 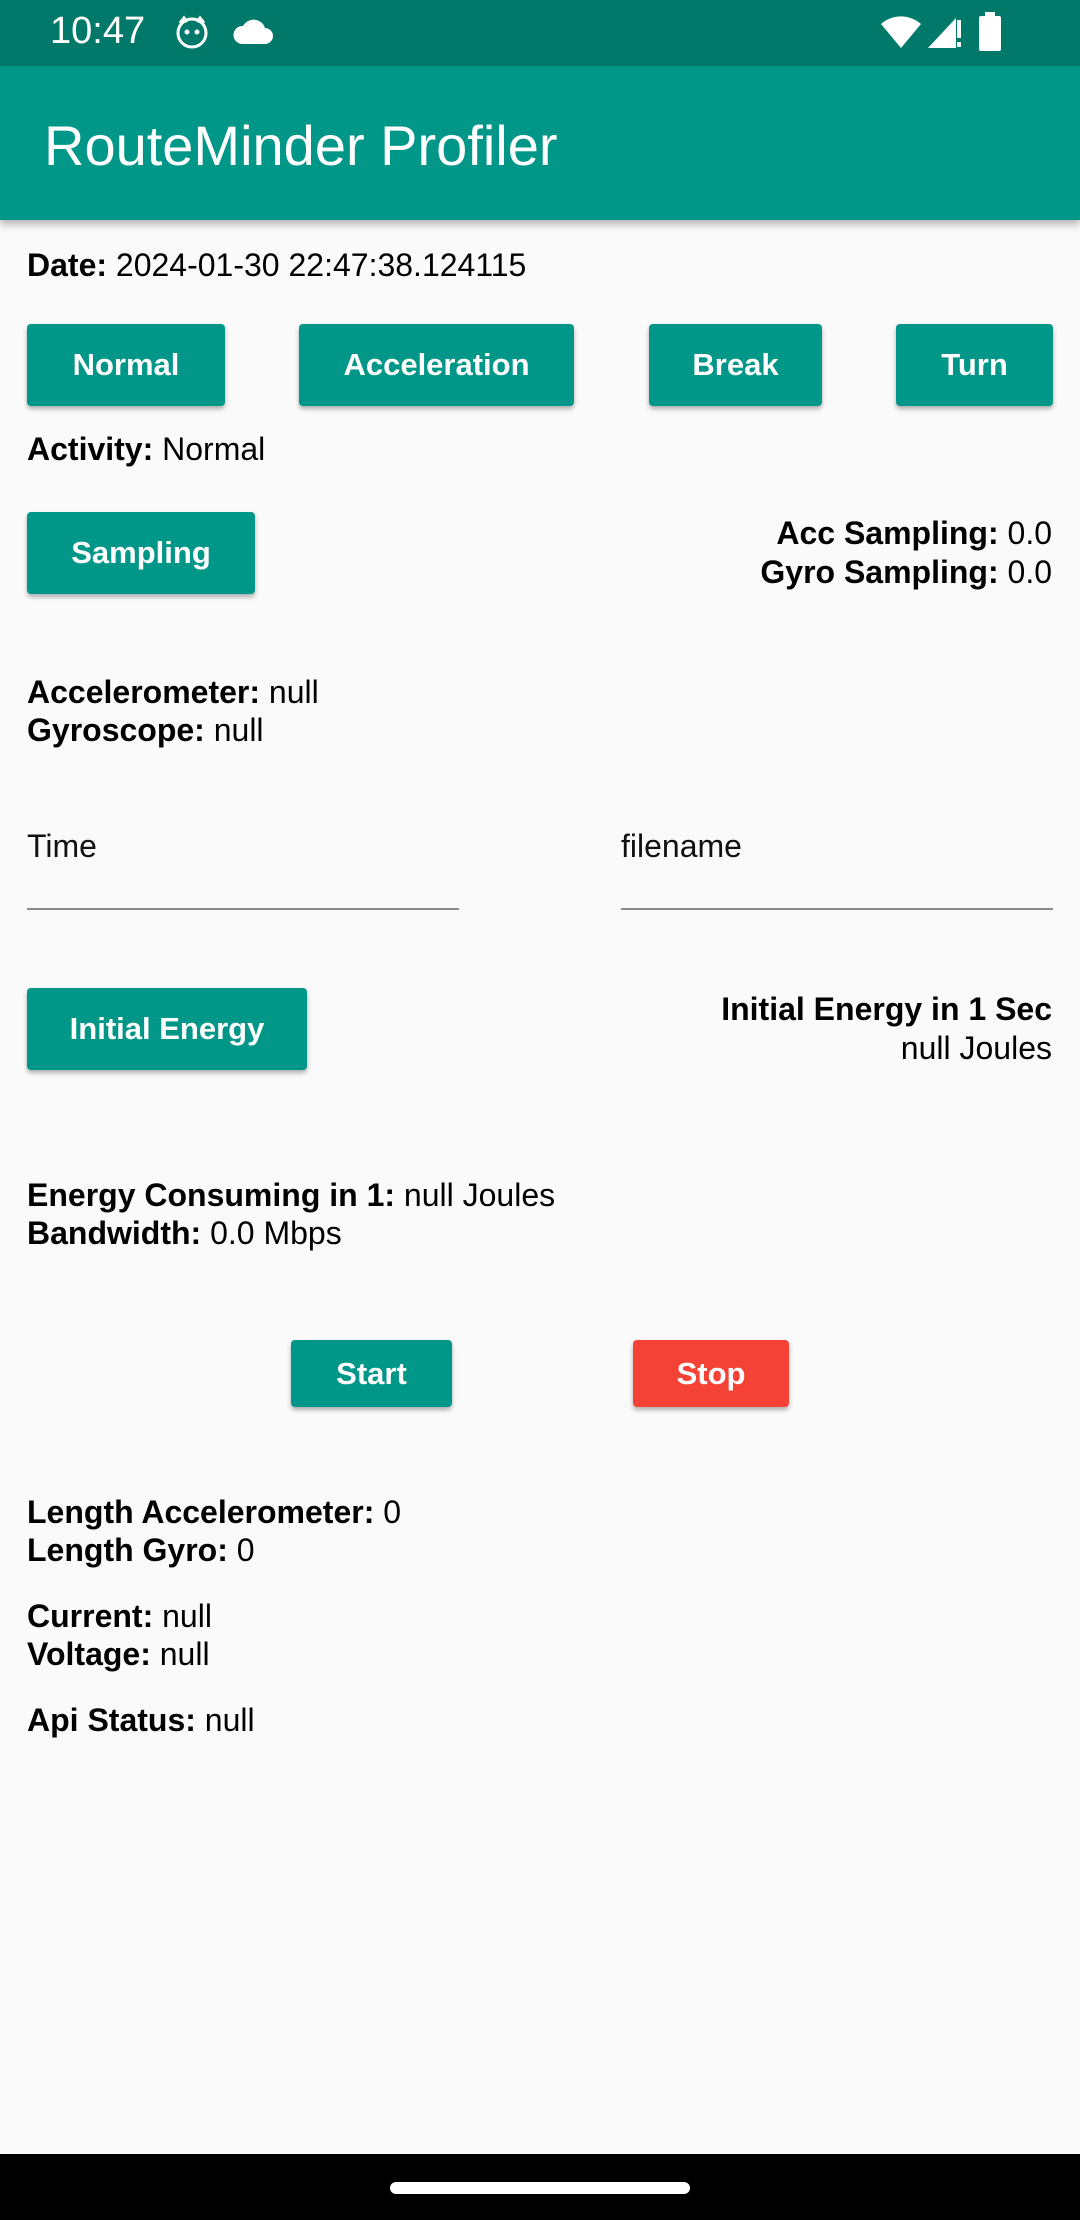 I want to click on bandwidth-row: Bandwidth: 0.0 Mbps, so click(x=184, y=1233).